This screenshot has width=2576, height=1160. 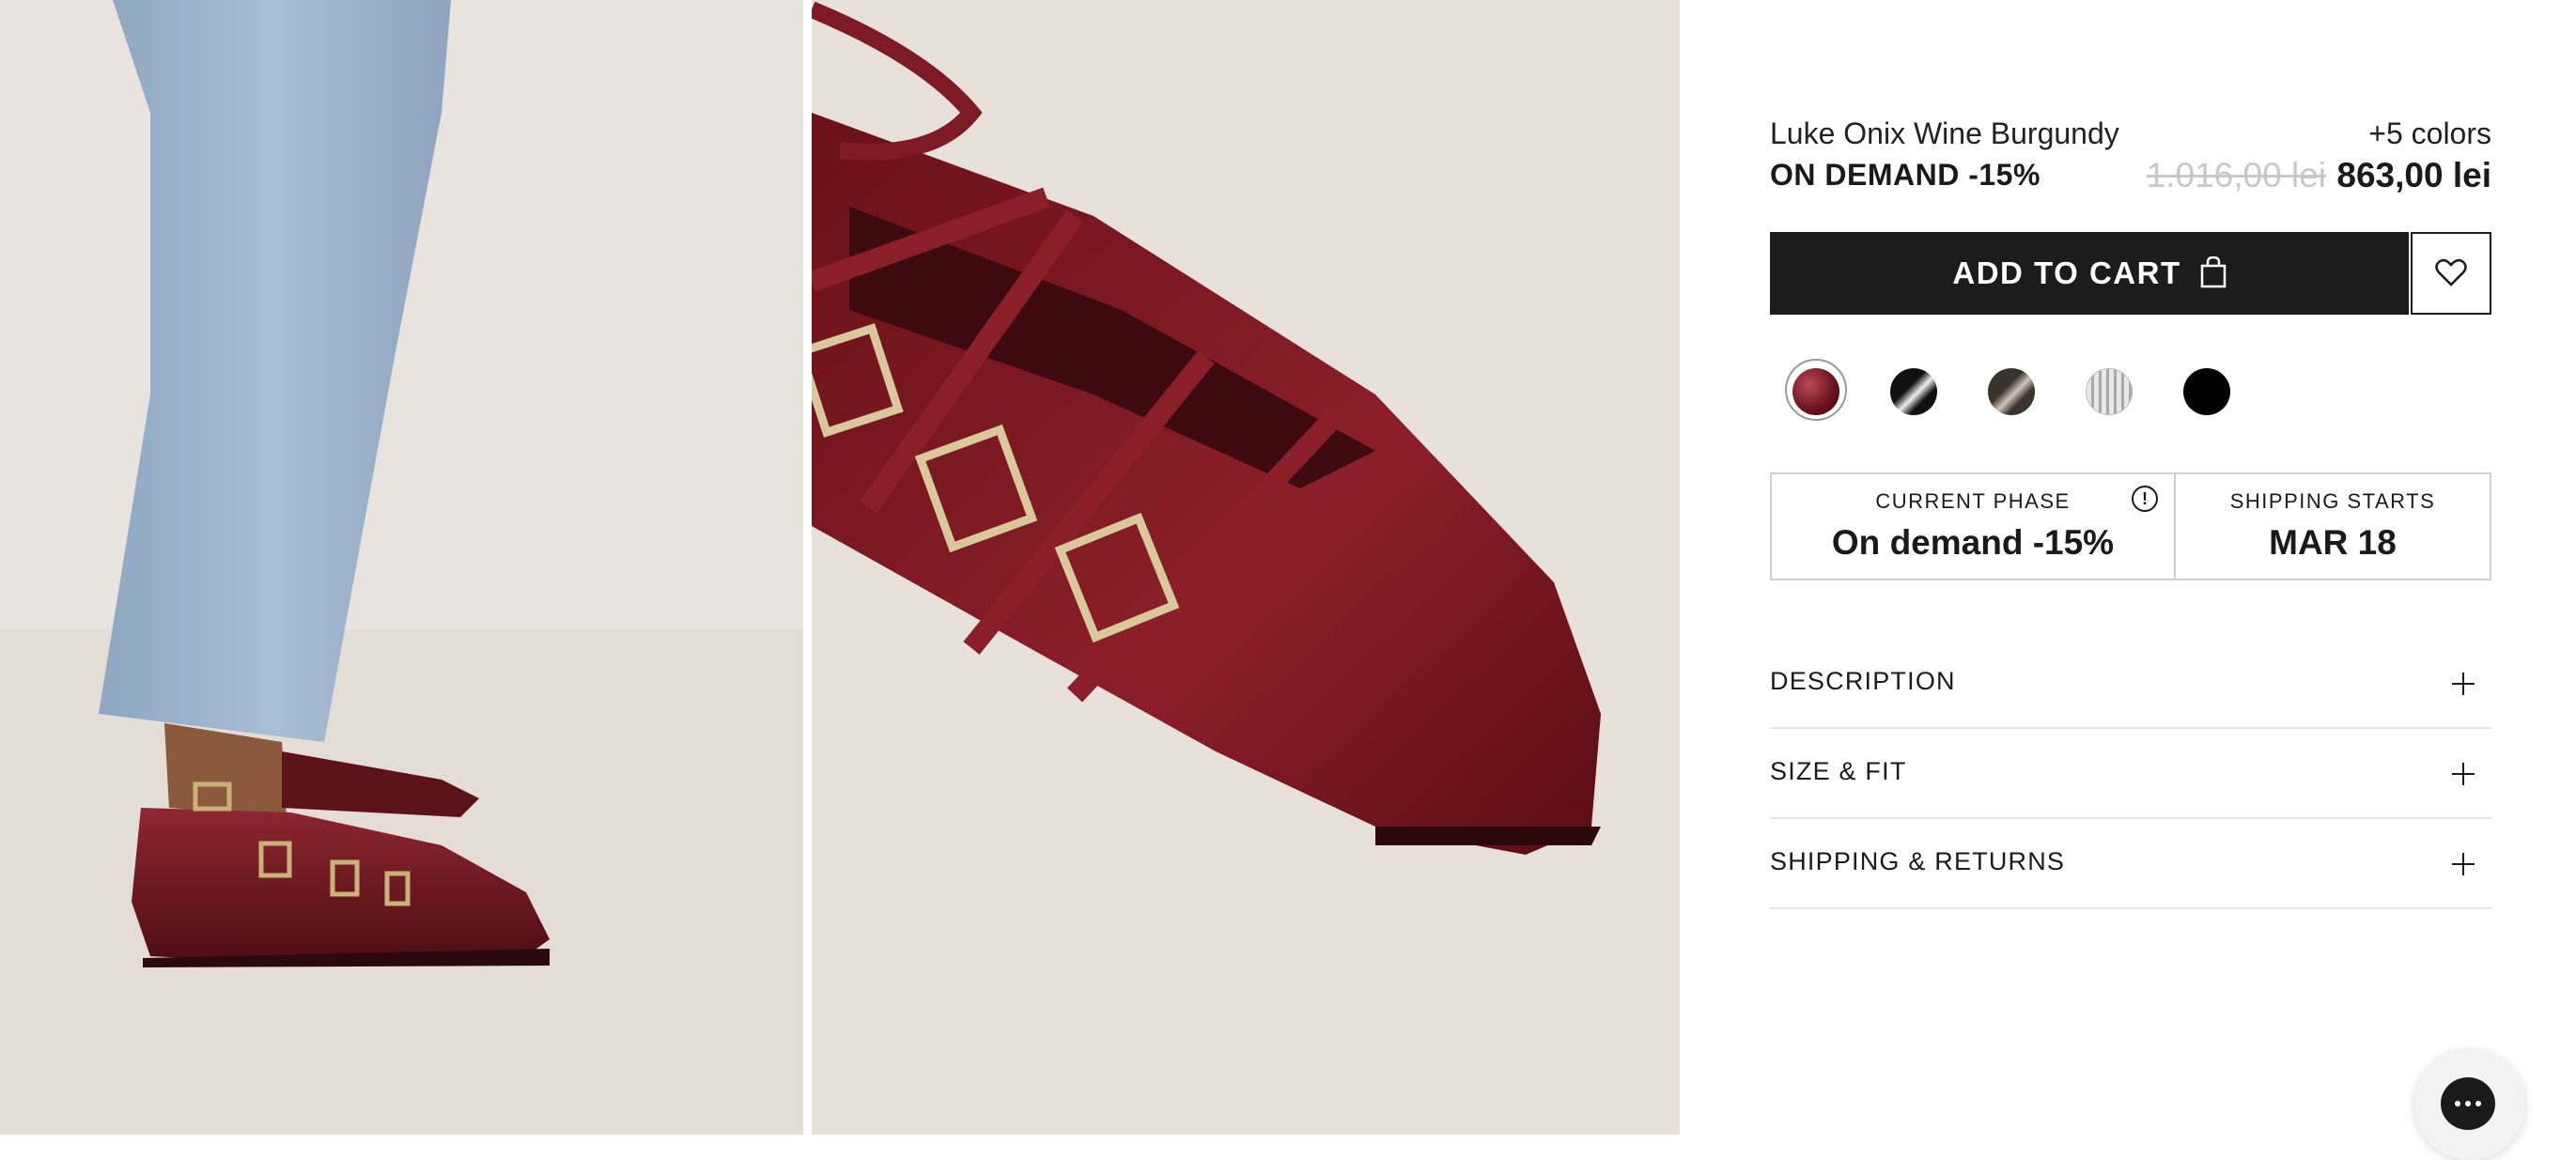 I want to click on chat-icon, so click(x=2468, y=1103).